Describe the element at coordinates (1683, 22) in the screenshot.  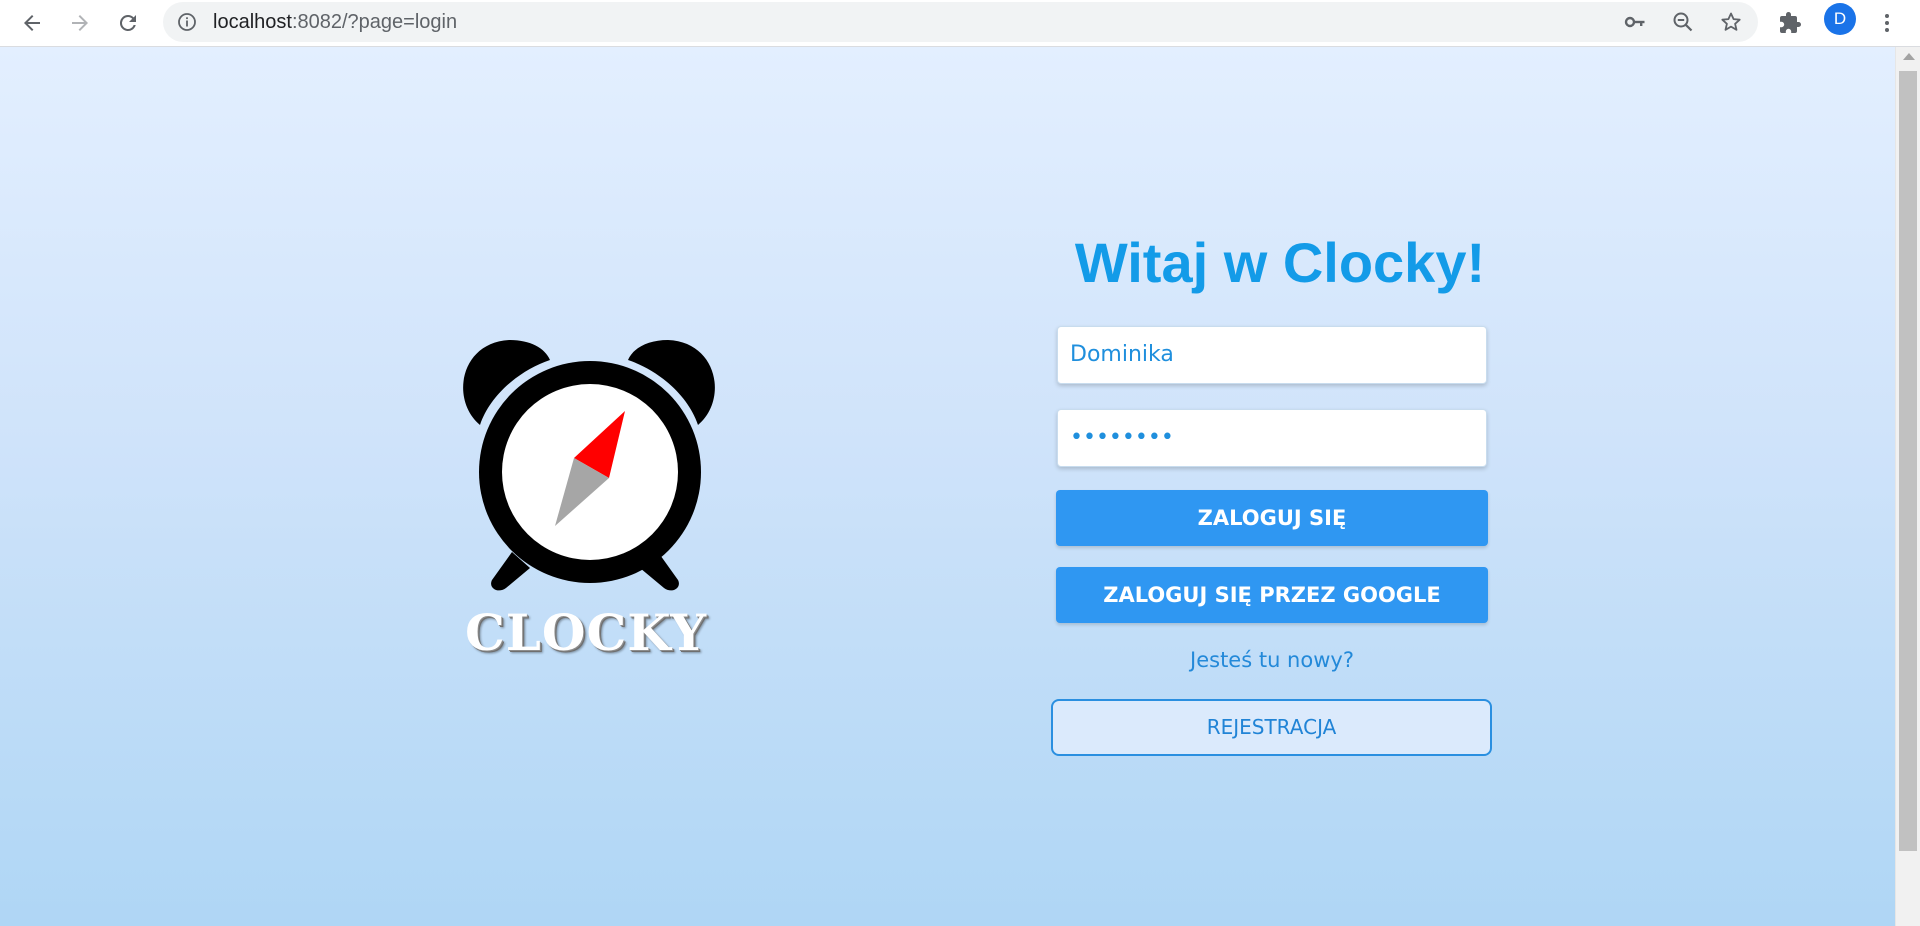
I see `zoom-out-icon` at that location.